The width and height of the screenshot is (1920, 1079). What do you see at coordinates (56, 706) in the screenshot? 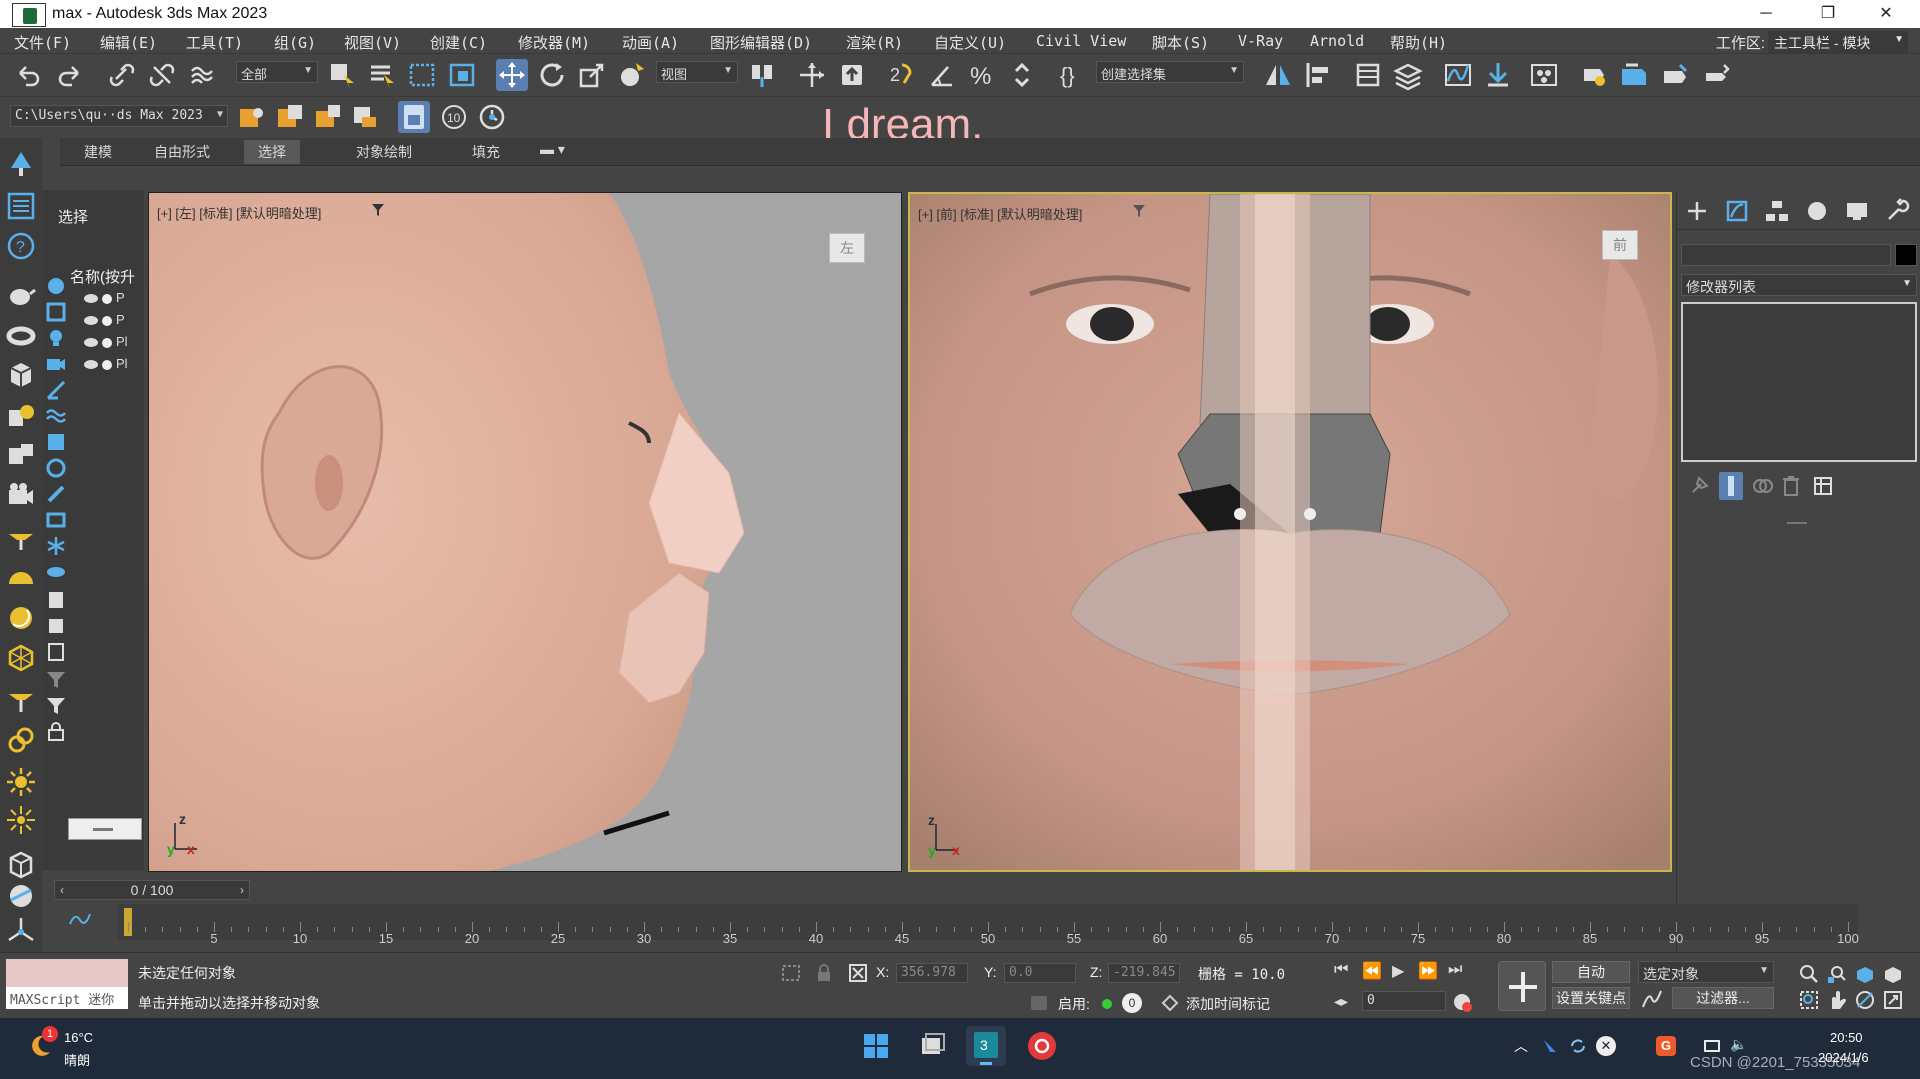
I see `filter-toggle-icon` at bounding box center [56, 706].